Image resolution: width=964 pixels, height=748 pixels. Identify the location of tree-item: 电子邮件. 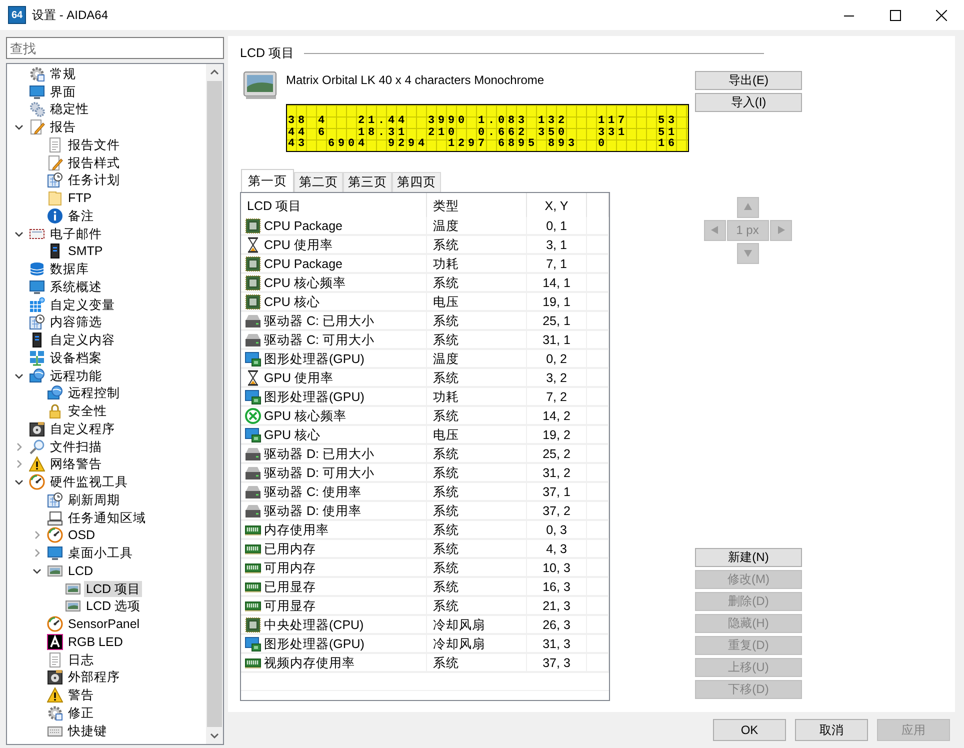
(76, 234).